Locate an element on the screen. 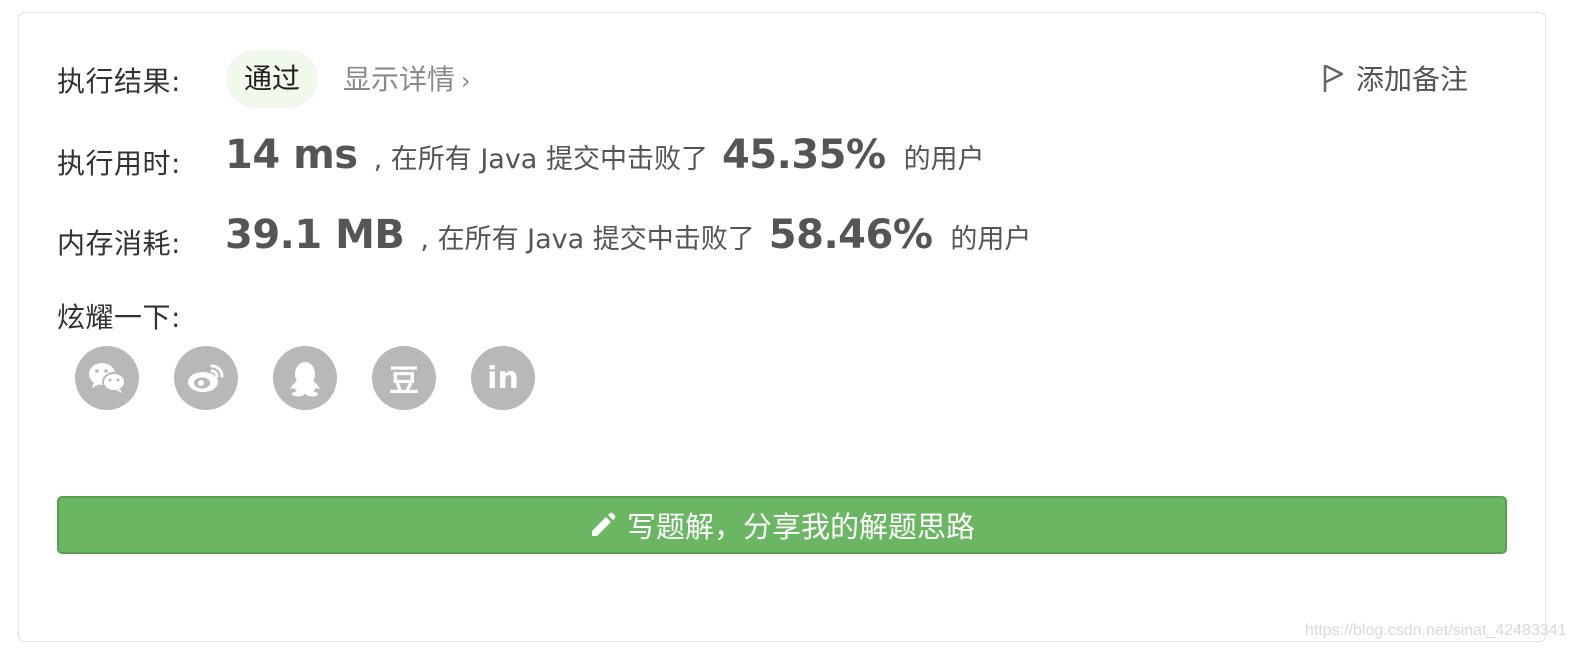 Image resolution: width=1589 pixels, height=661 pixels. weibo-icon is located at coordinates (206, 378).